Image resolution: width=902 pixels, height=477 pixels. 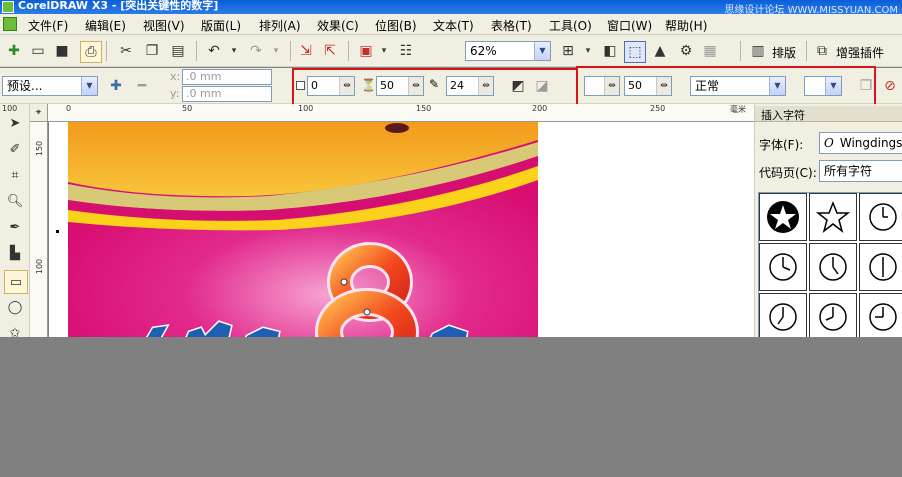 I want to click on welcome-screen-icon: ☷, so click(x=406, y=51).